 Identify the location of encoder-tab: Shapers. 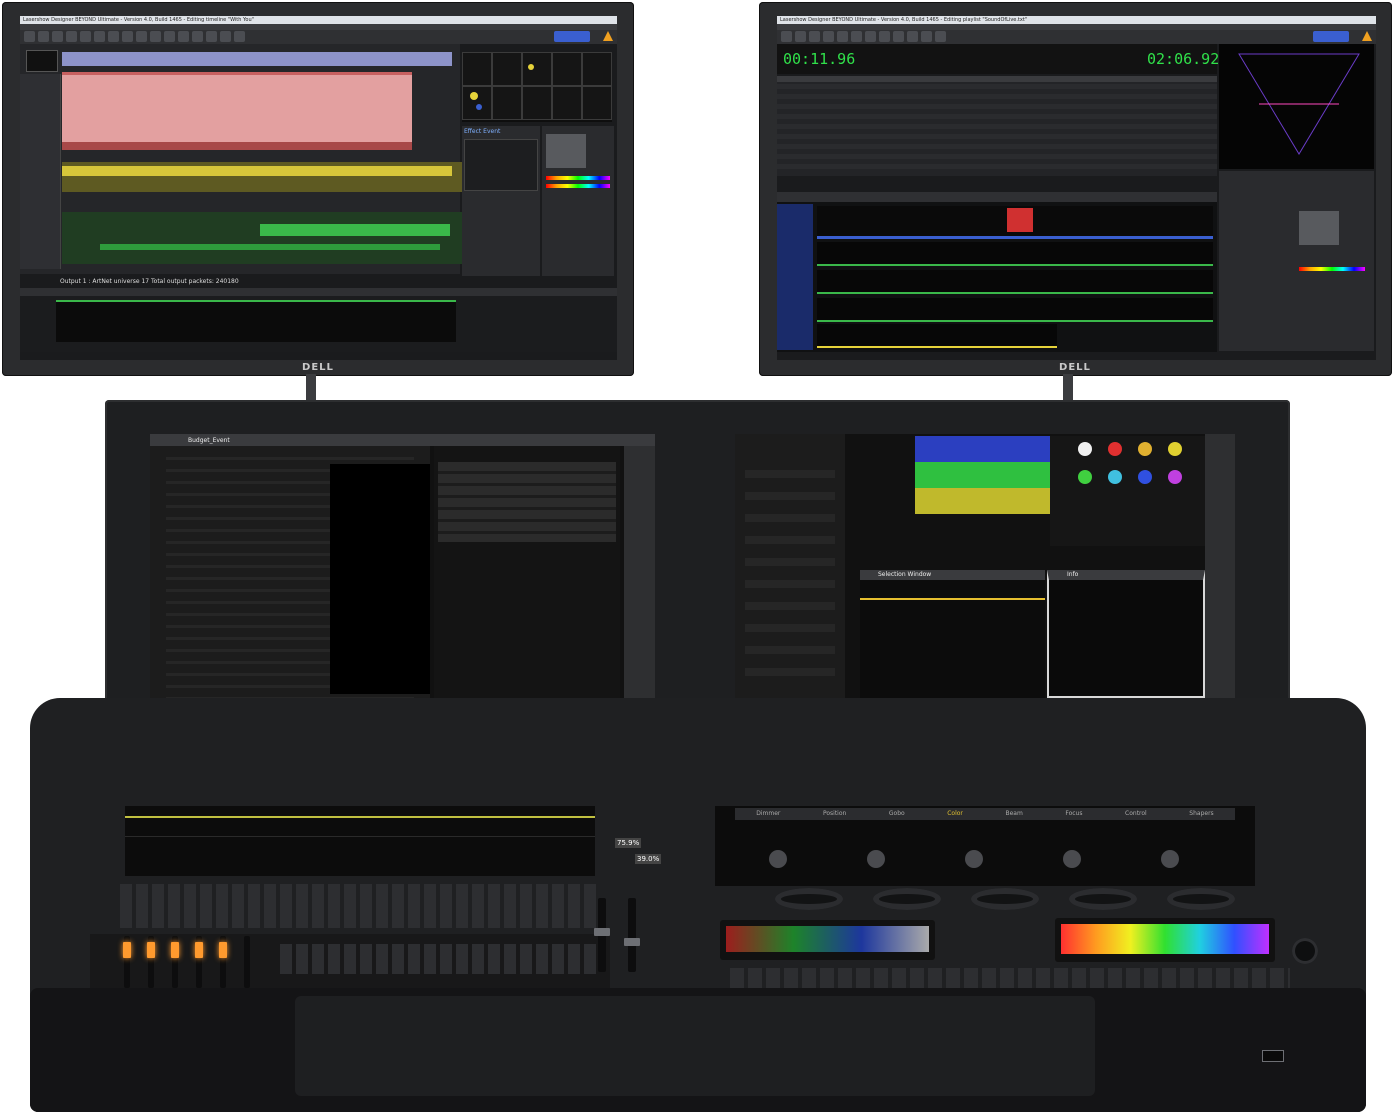
(1201, 814).